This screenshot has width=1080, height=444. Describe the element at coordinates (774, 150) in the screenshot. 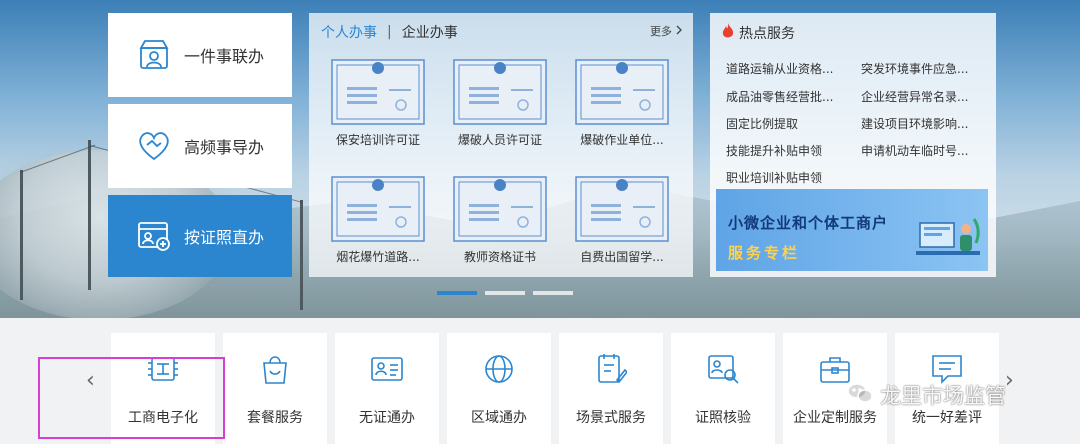

I see `hot-service-link: 技能提升补贴申领` at that location.